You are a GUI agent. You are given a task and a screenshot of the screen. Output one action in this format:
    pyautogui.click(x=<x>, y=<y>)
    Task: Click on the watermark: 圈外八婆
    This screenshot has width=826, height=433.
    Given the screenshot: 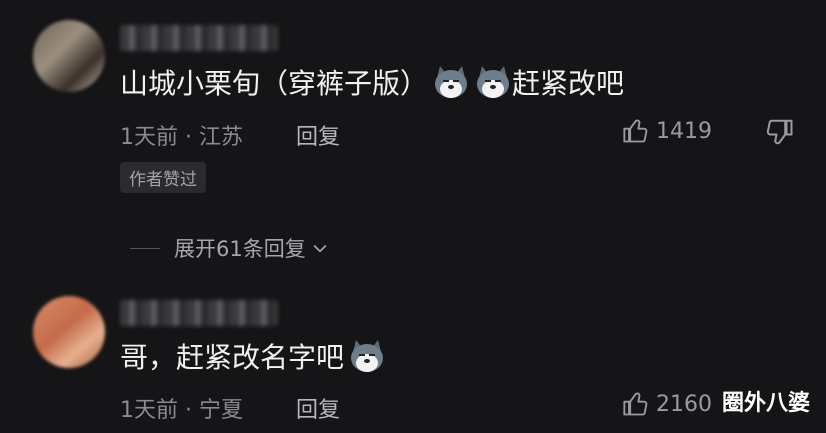 What is the action you would take?
    pyautogui.click(x=765, y=403)
    